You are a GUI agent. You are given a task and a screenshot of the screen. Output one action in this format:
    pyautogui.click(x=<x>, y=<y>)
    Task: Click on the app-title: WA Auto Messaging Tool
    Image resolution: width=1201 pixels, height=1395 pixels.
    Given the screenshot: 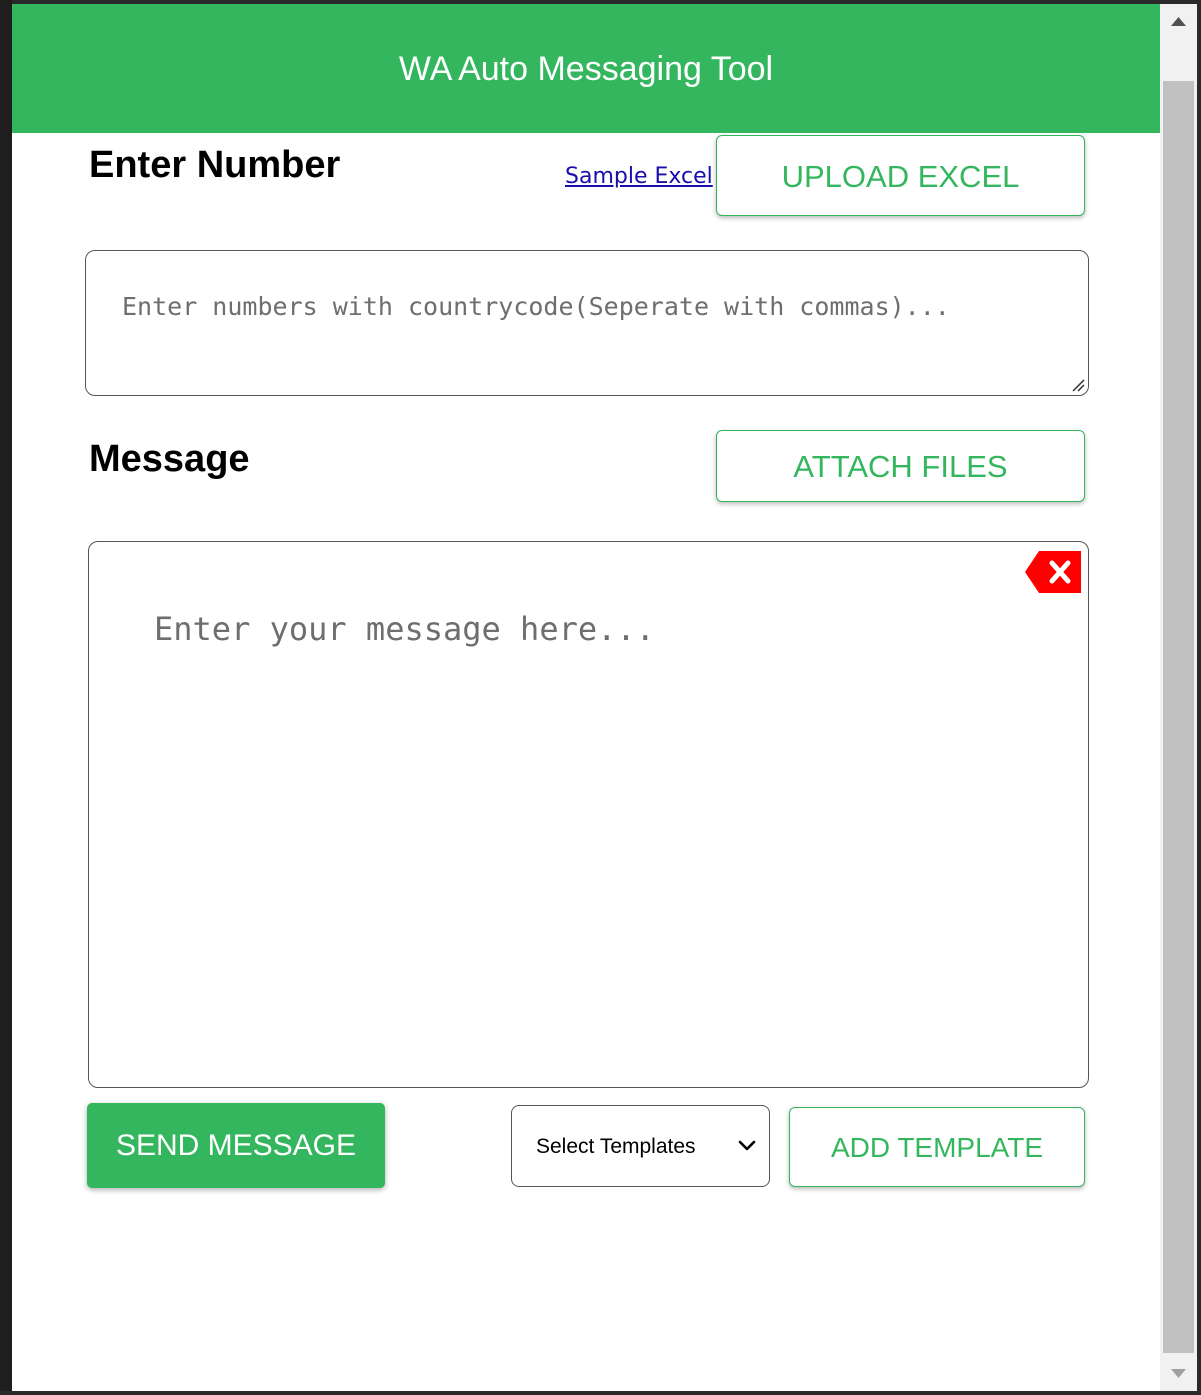 What is the action you would take?
    pyautogui.click(x=586, y=69)
    